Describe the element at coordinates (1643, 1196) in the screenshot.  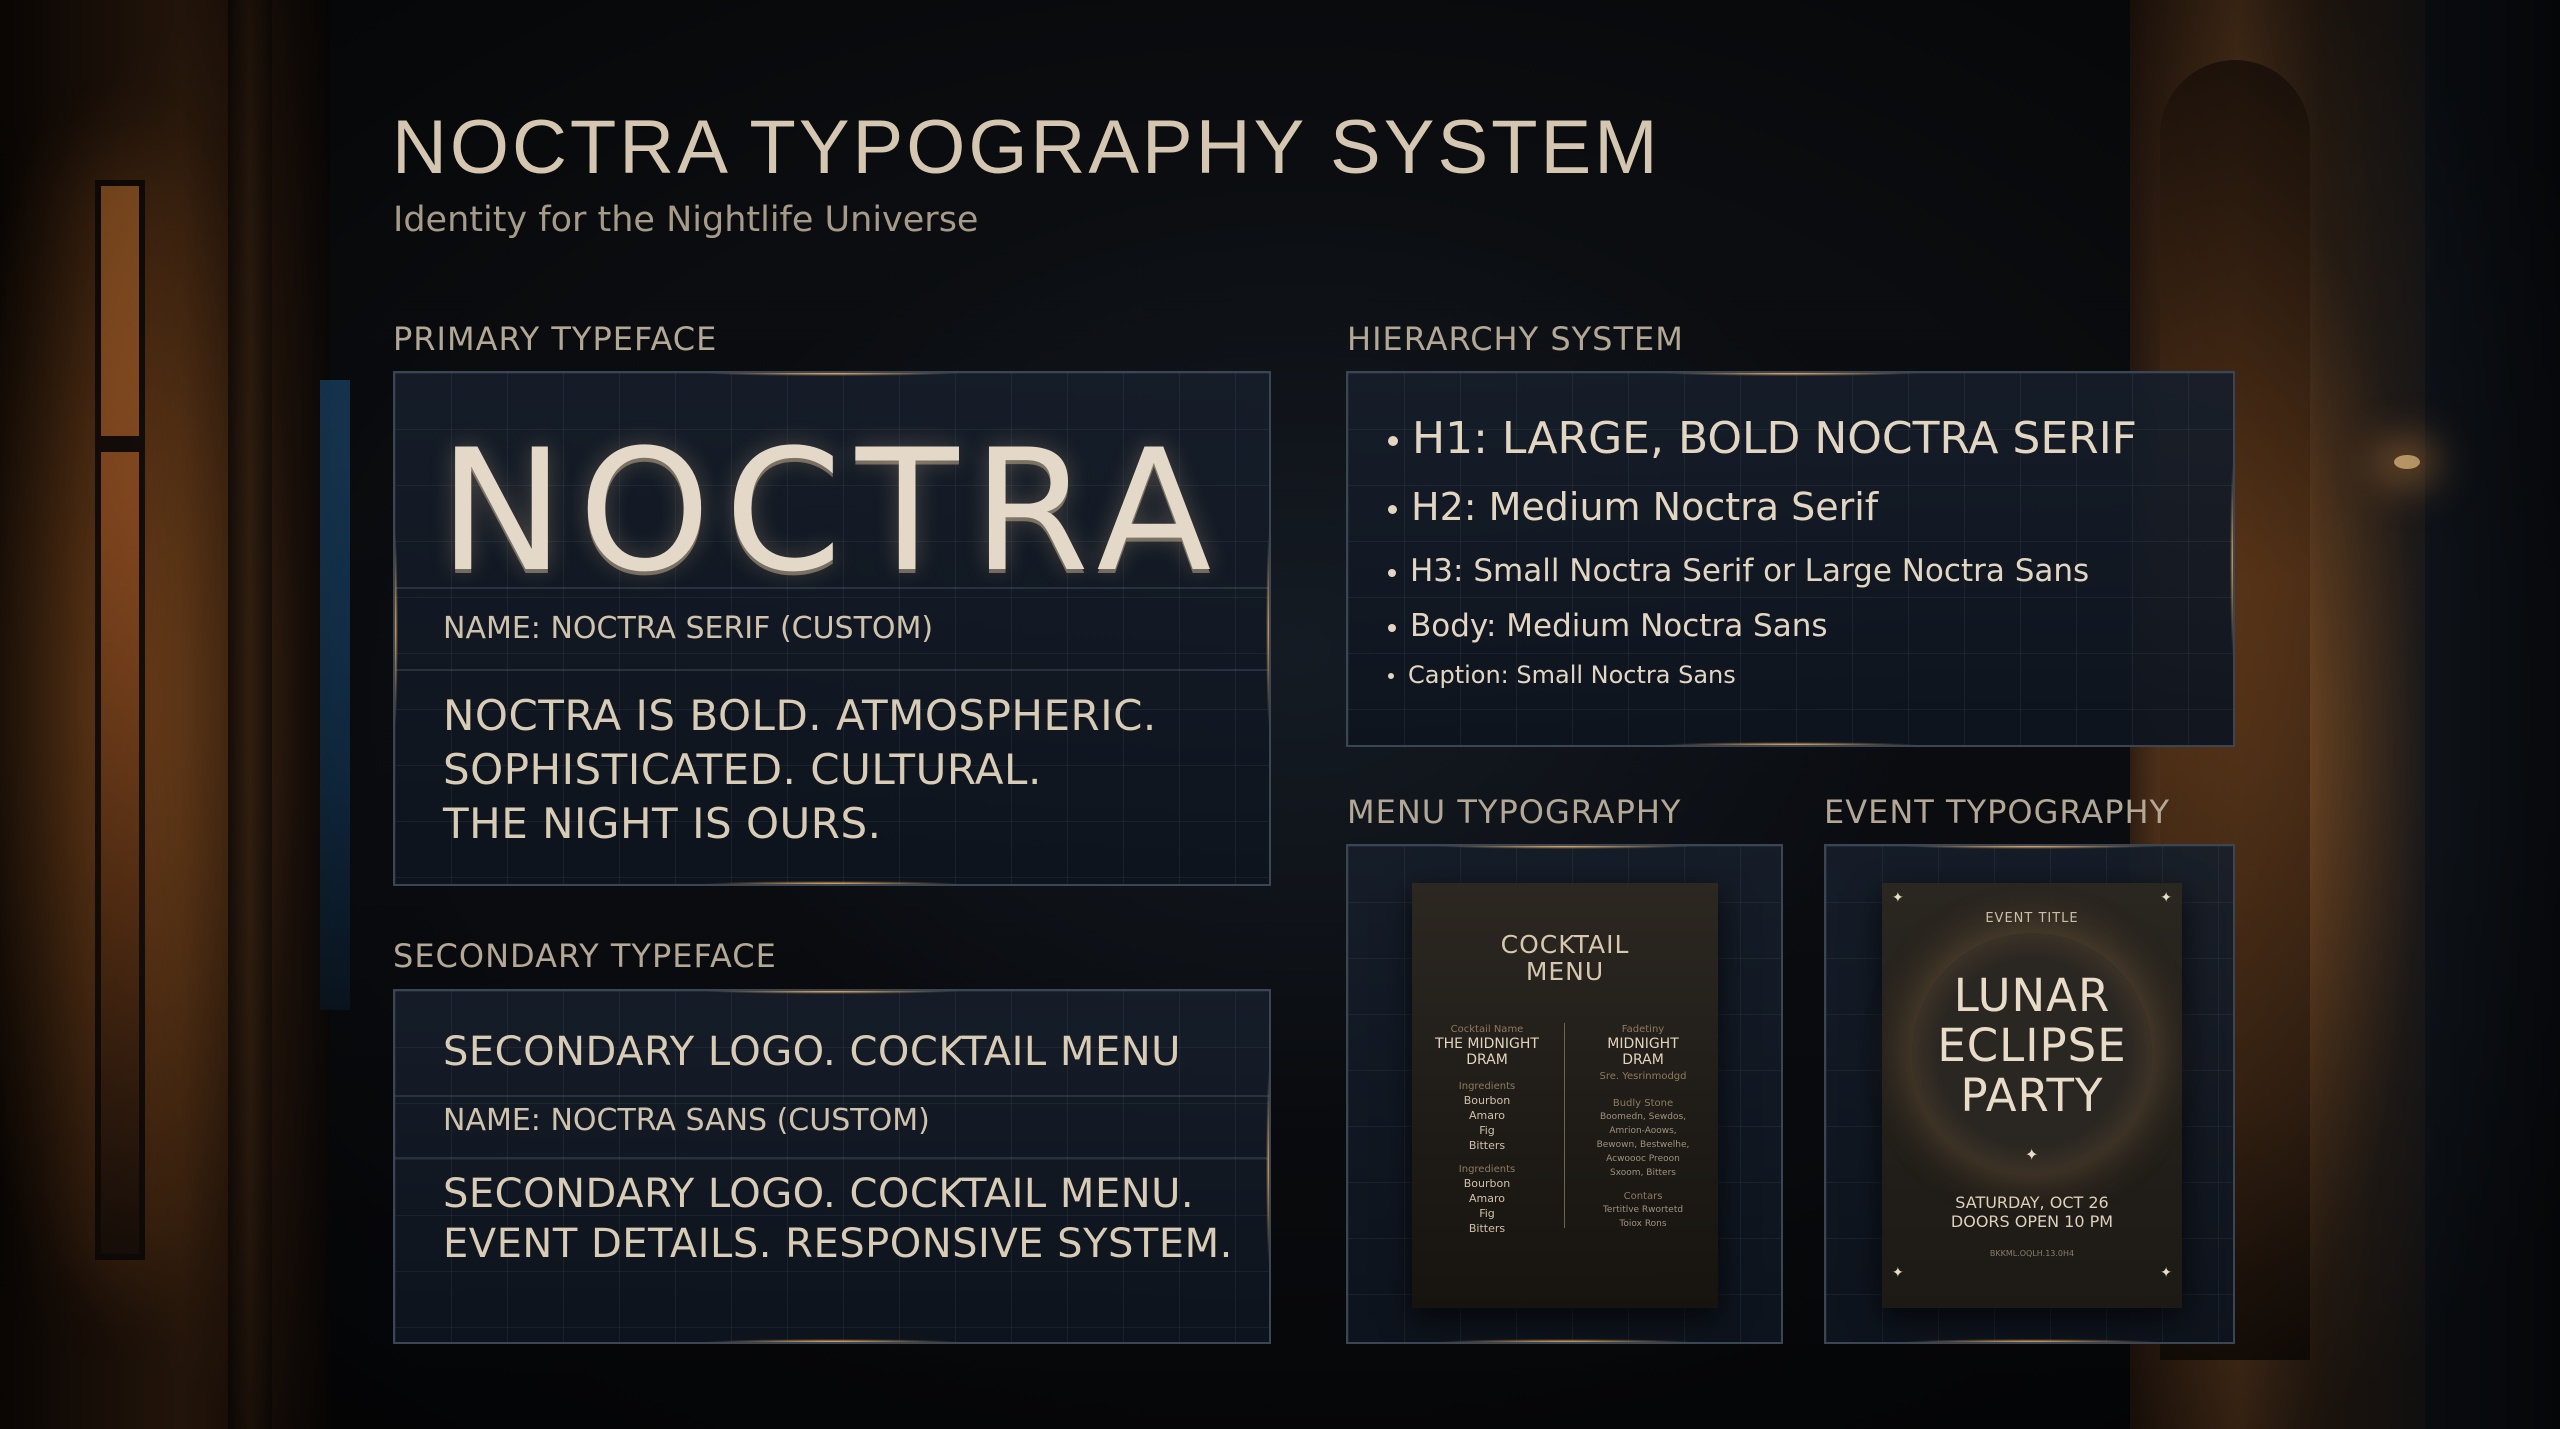
I see `menu-list-label: Contars` at that location.